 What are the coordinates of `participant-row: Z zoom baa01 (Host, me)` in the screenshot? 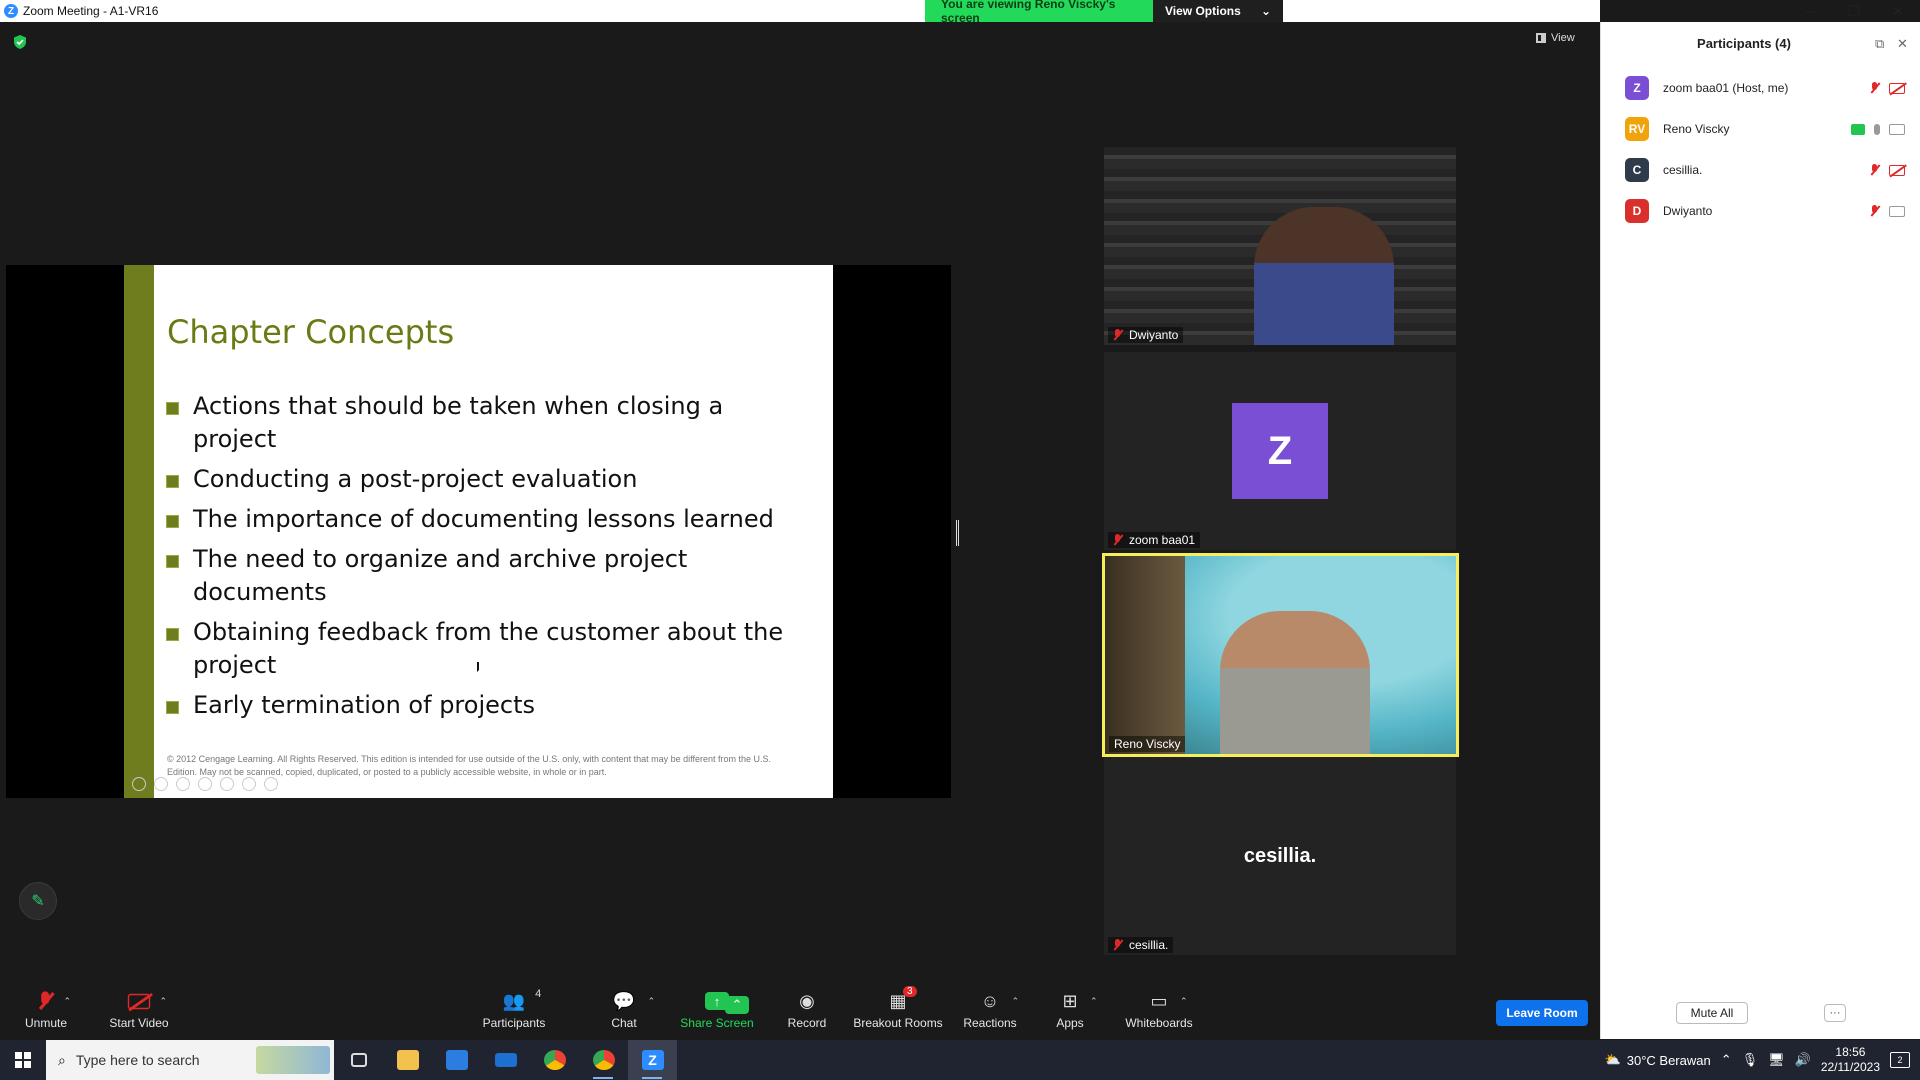 It's located at (1765, 88).